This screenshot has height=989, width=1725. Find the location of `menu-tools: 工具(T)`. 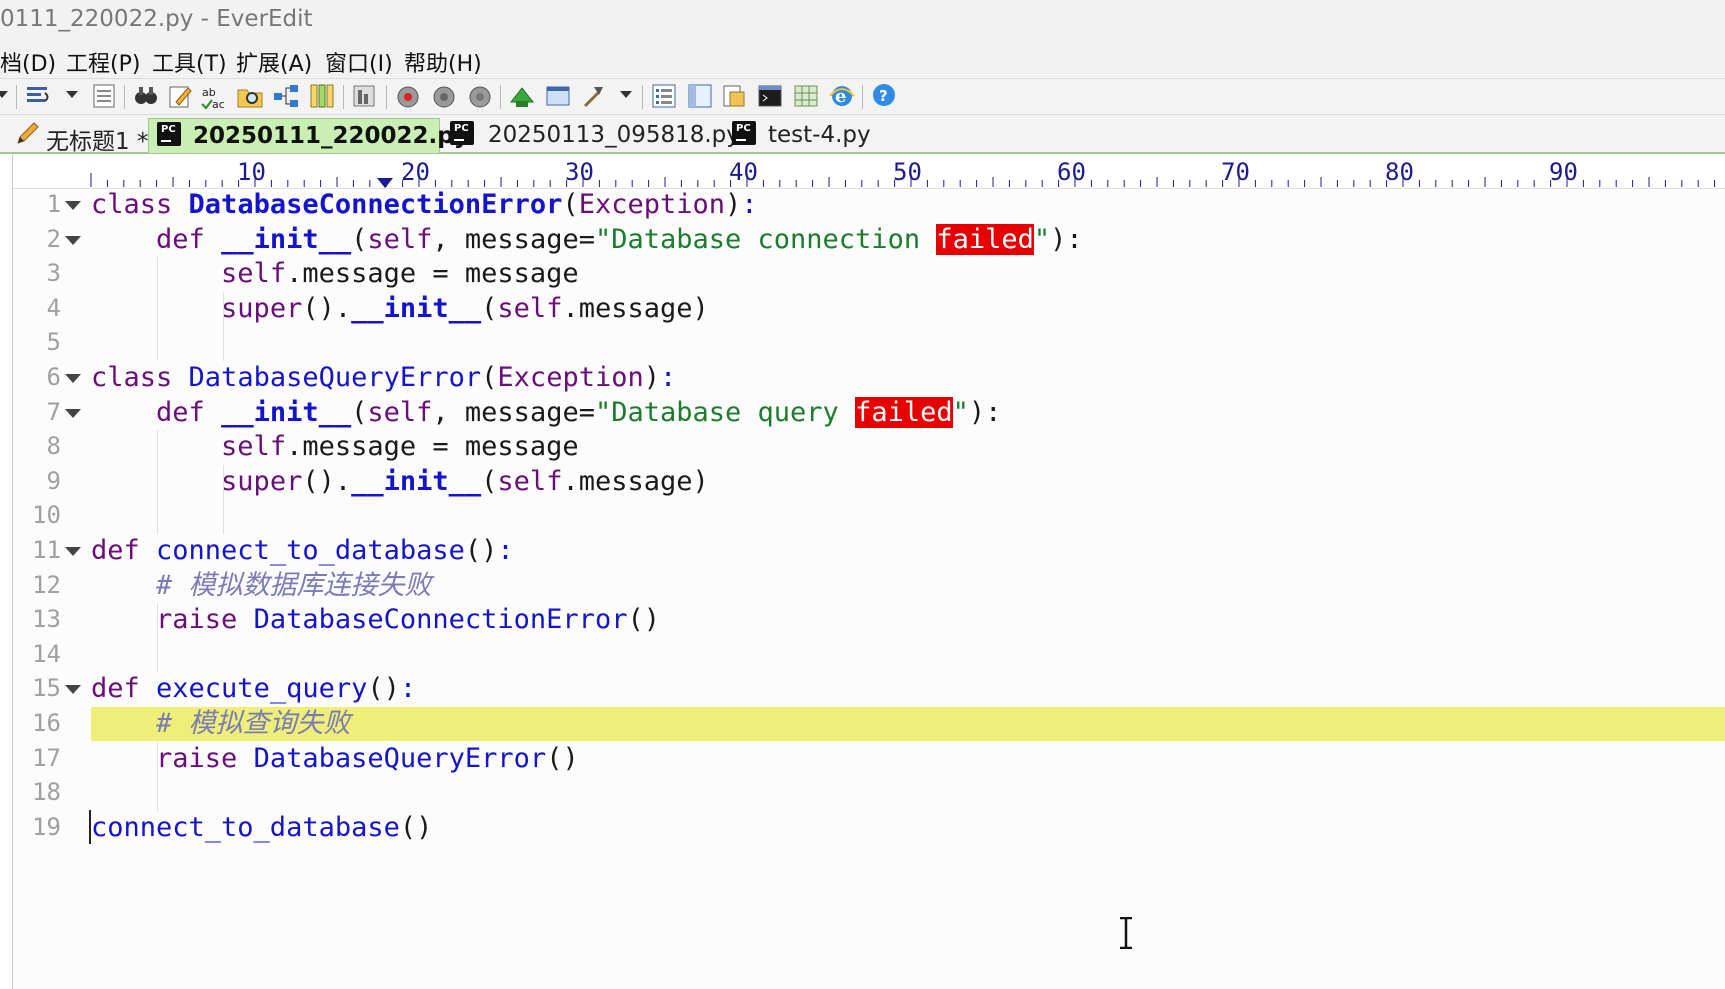

menu-tools: 工具(T) is located at coordinates (189, 62).